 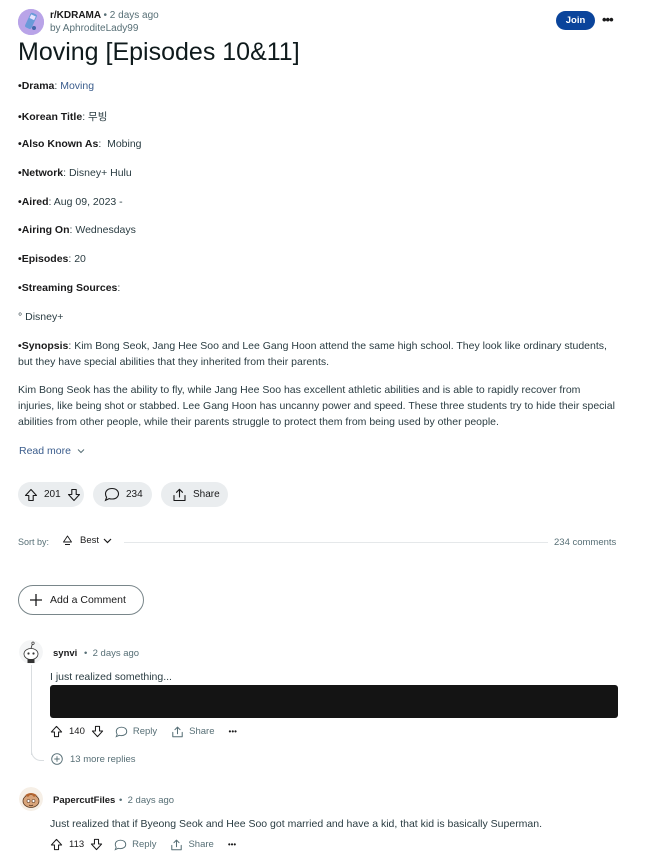 I want to click on field-label: Also Known As, so click(x=60, y=144).